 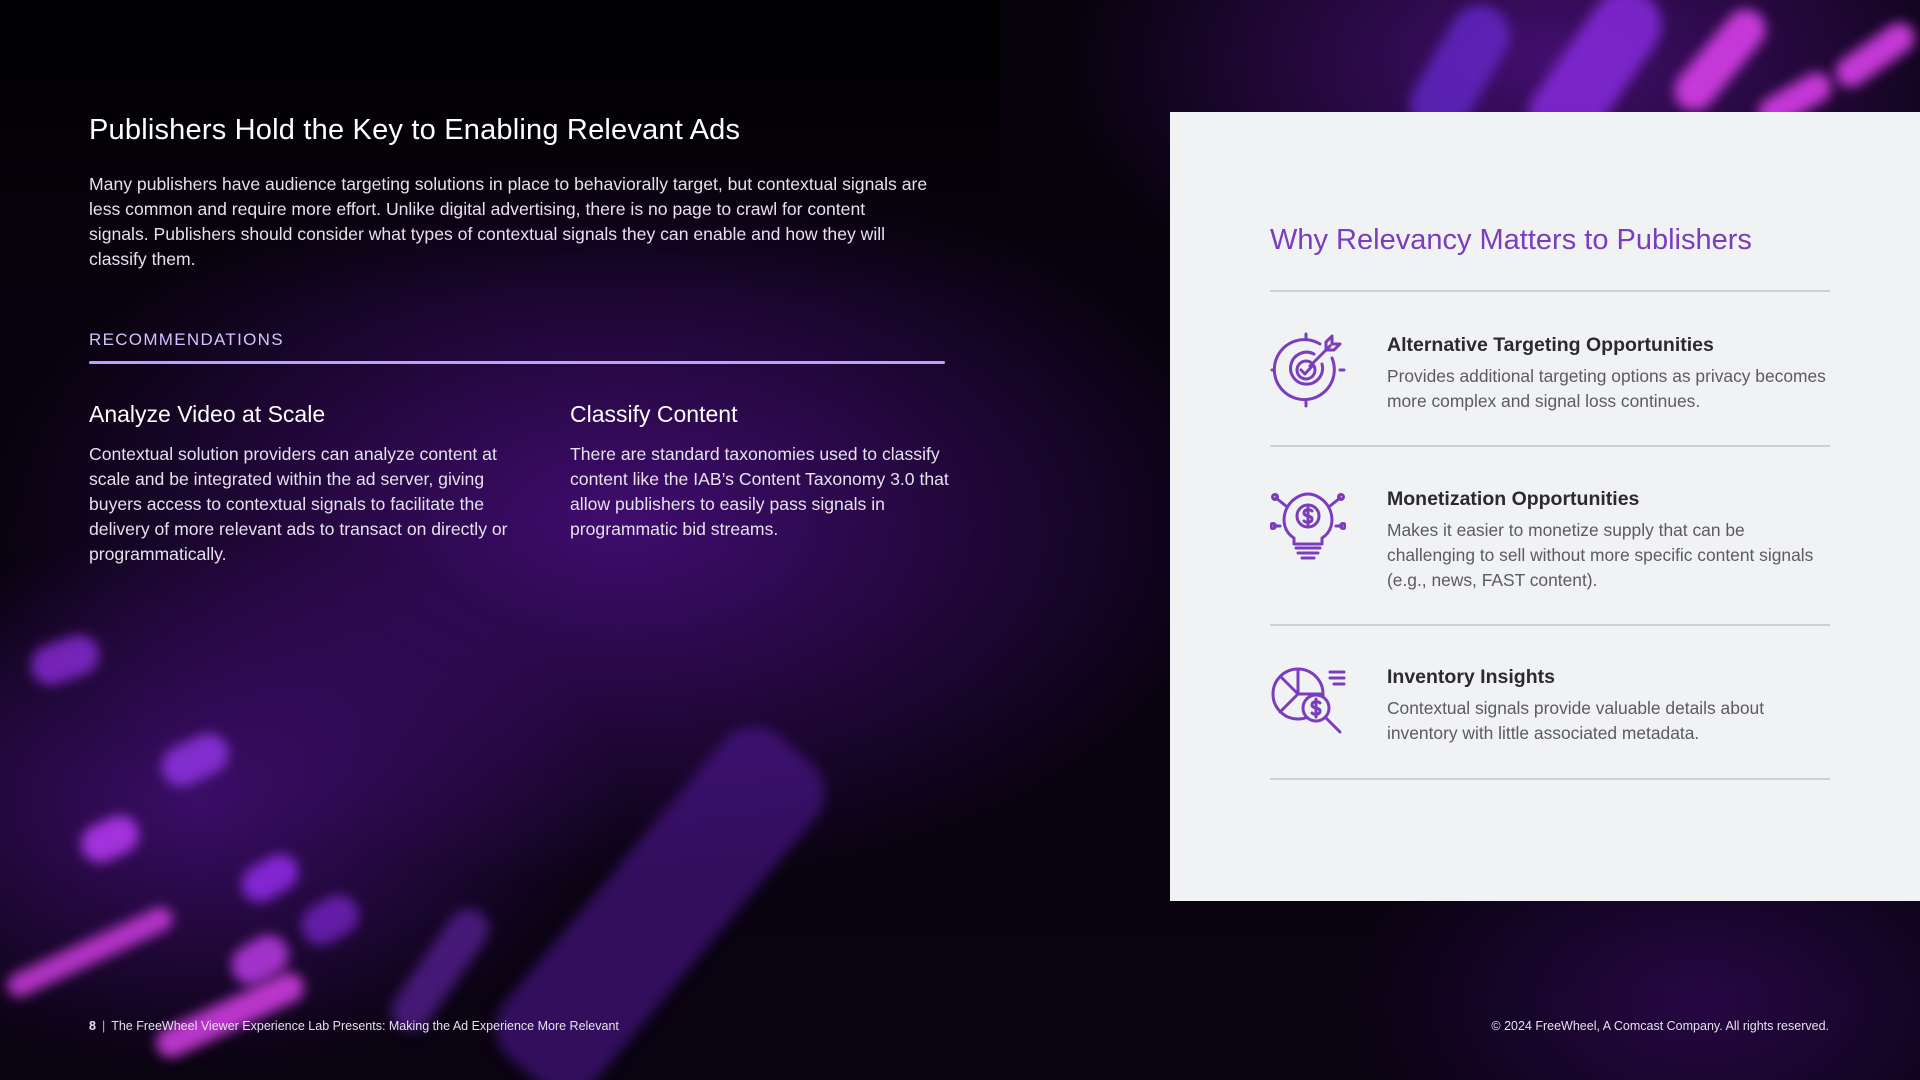 What do you see at coordinates (186, 339) in the screenshot?
I see `recommendations-label: RECOMMENDATIONS` at bounding box center [186, 339].